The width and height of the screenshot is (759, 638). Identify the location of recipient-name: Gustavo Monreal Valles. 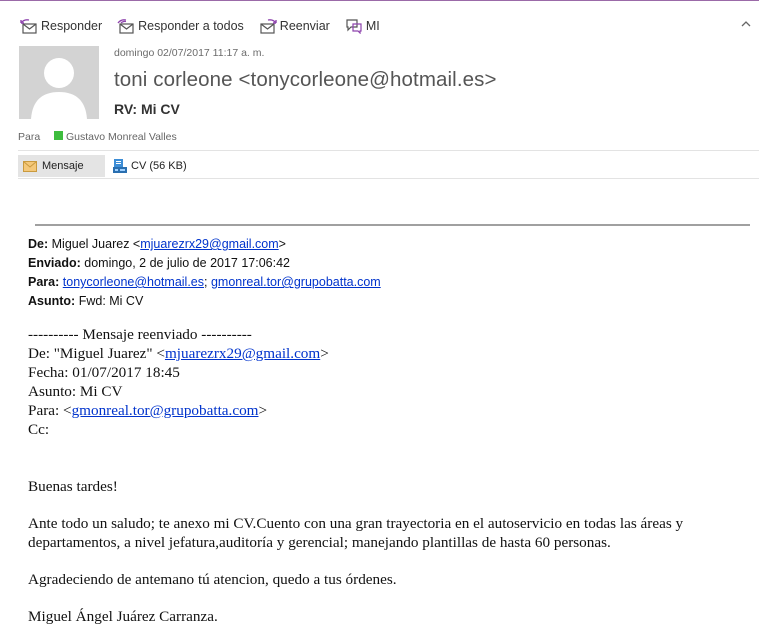
(121, 137).